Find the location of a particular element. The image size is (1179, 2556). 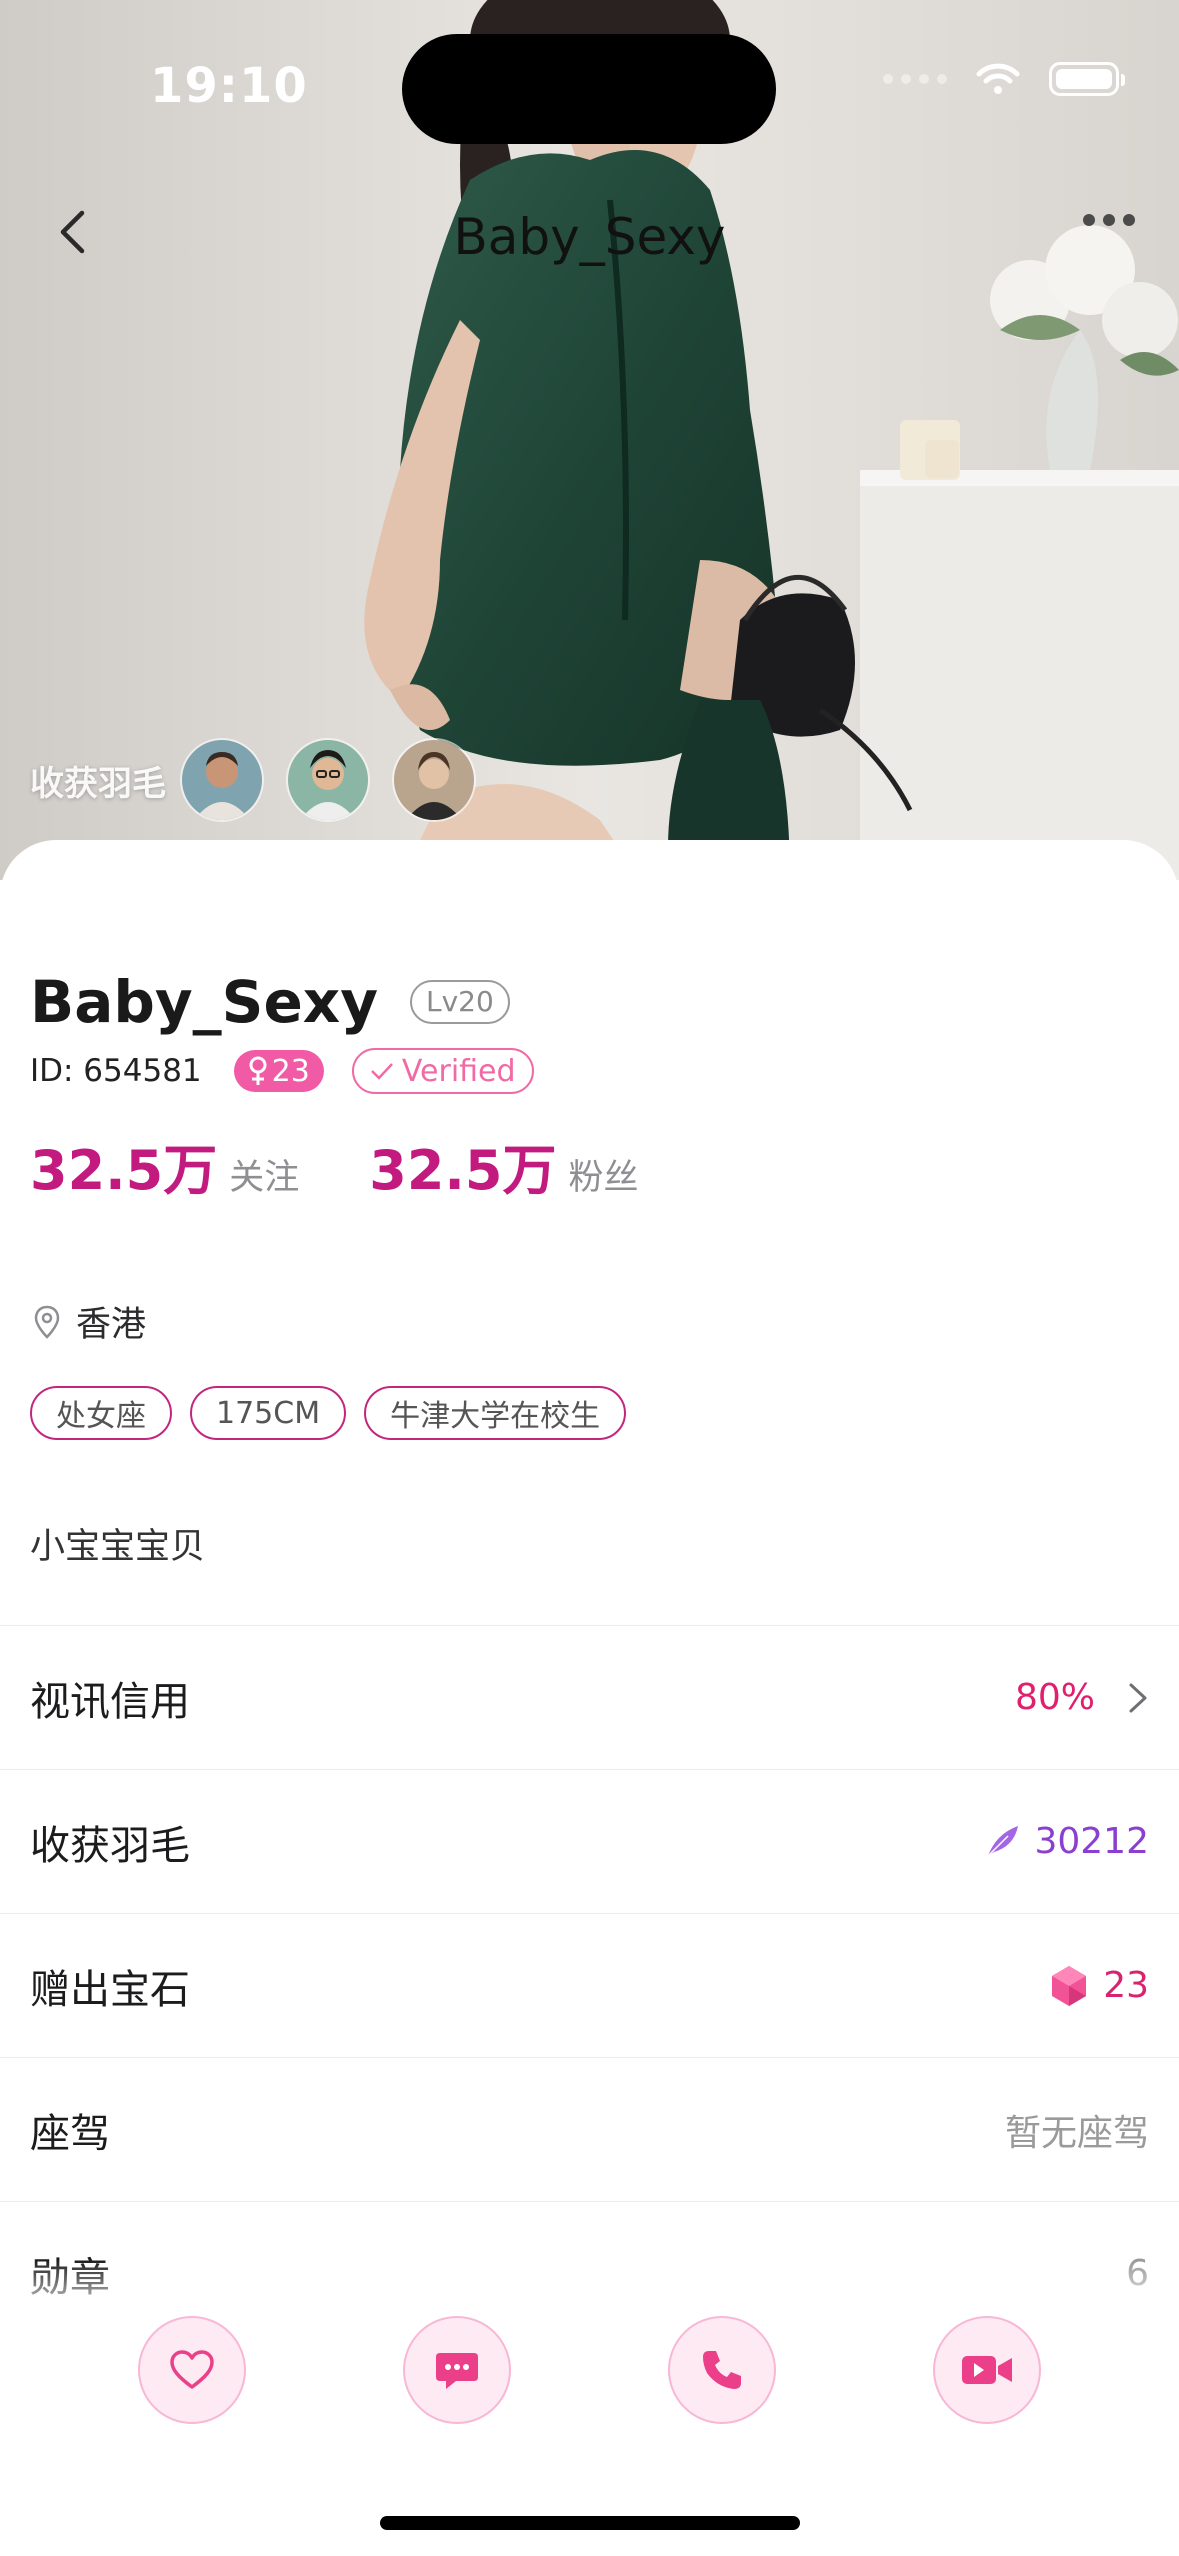

cellular-signal-icon is located at coordinates (915, 79).